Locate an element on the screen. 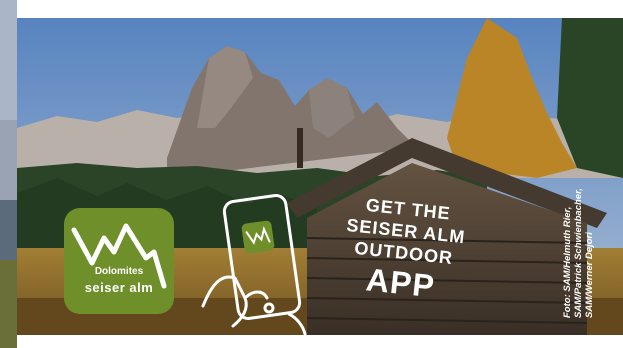 The width and height of the screenshot is (623, 348). photo-credit-line-3: SAM/Werner Dejori is located at coordinates (589, 275).